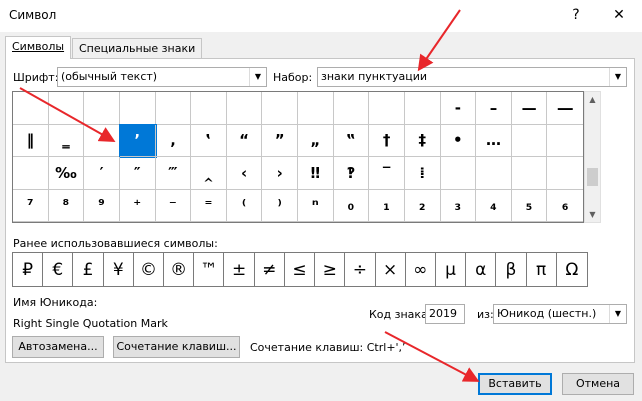 The width and height of the screenshot is (642, 401). I want to click on symbol-cell: ‖, so click(31, 140).